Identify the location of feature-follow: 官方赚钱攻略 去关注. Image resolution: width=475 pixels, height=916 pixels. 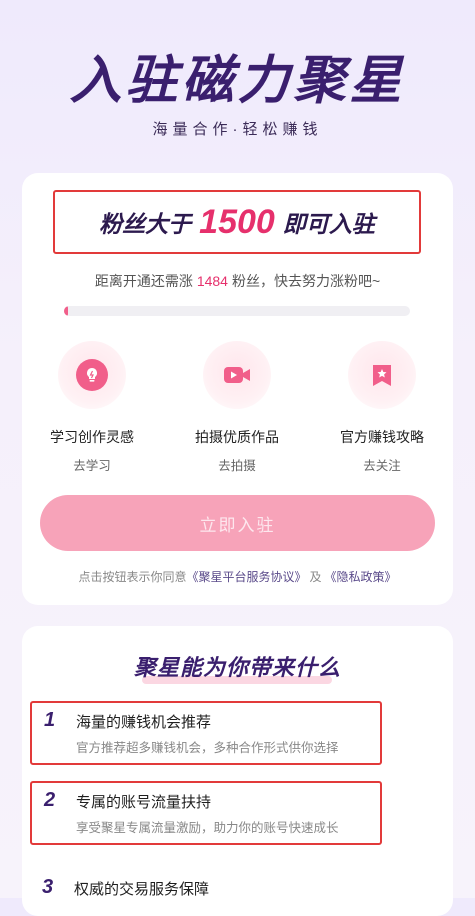
(382, 407).